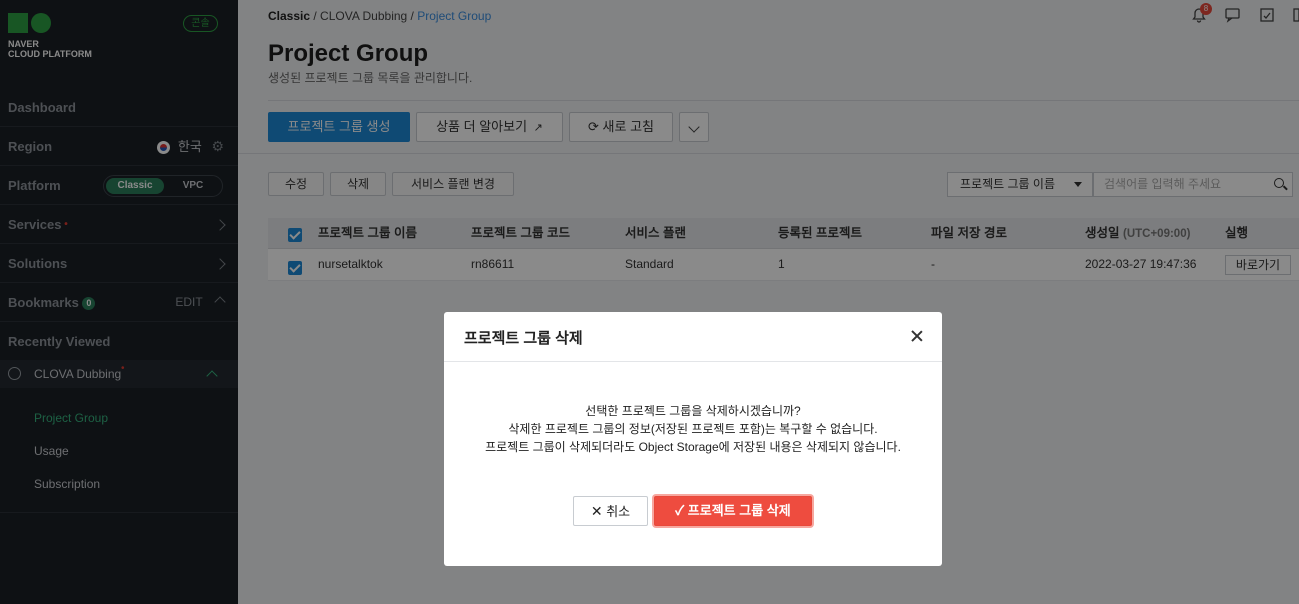 The height and width of the screenshot is (604, 1299). I want to click on confirm-delete-button: ✓ 프로젝트 그룹 삭제, so click(733, 511).